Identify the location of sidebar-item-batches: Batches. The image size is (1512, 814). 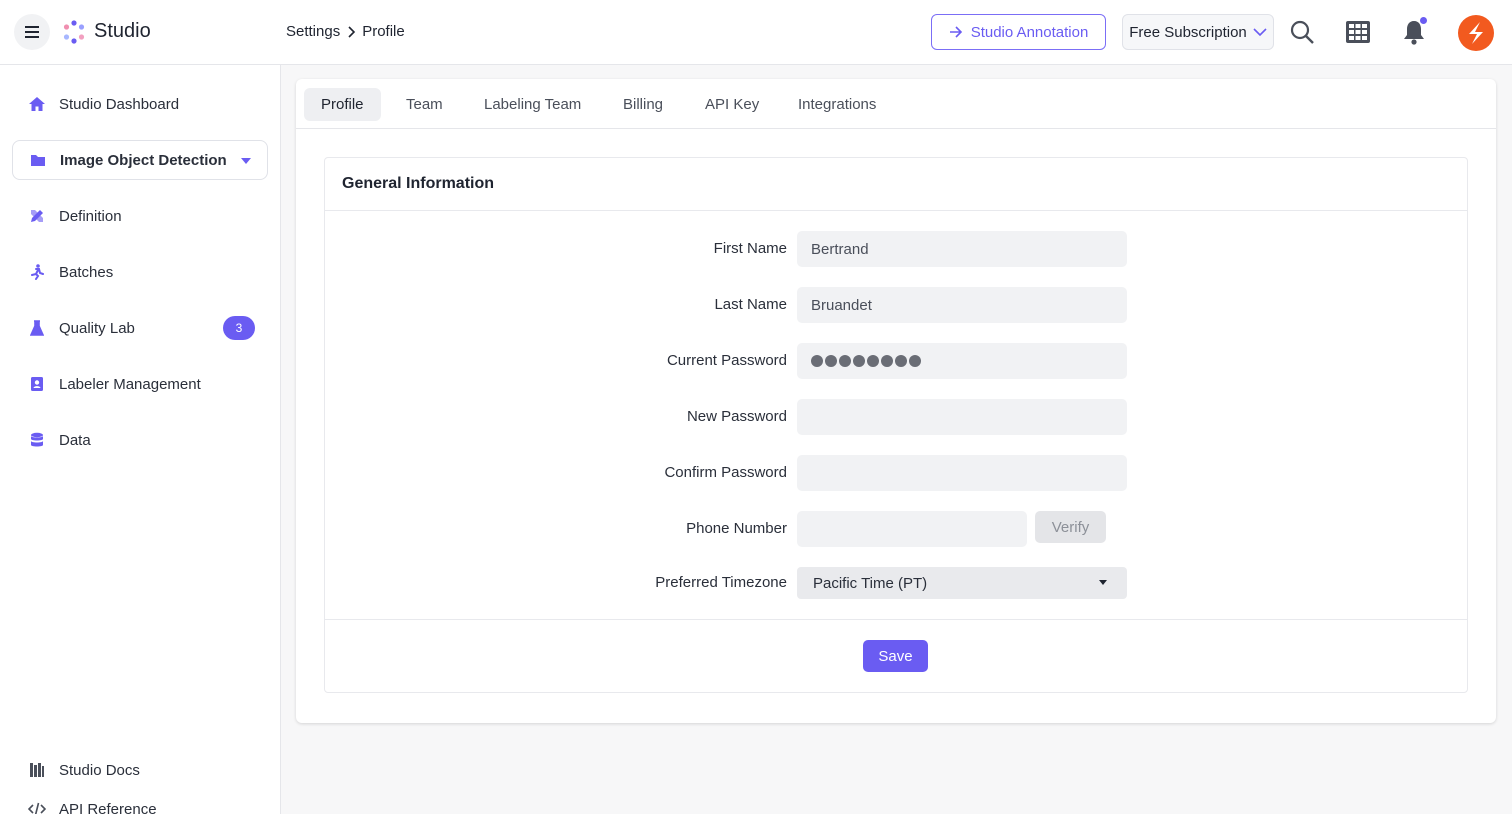
(140, 272).